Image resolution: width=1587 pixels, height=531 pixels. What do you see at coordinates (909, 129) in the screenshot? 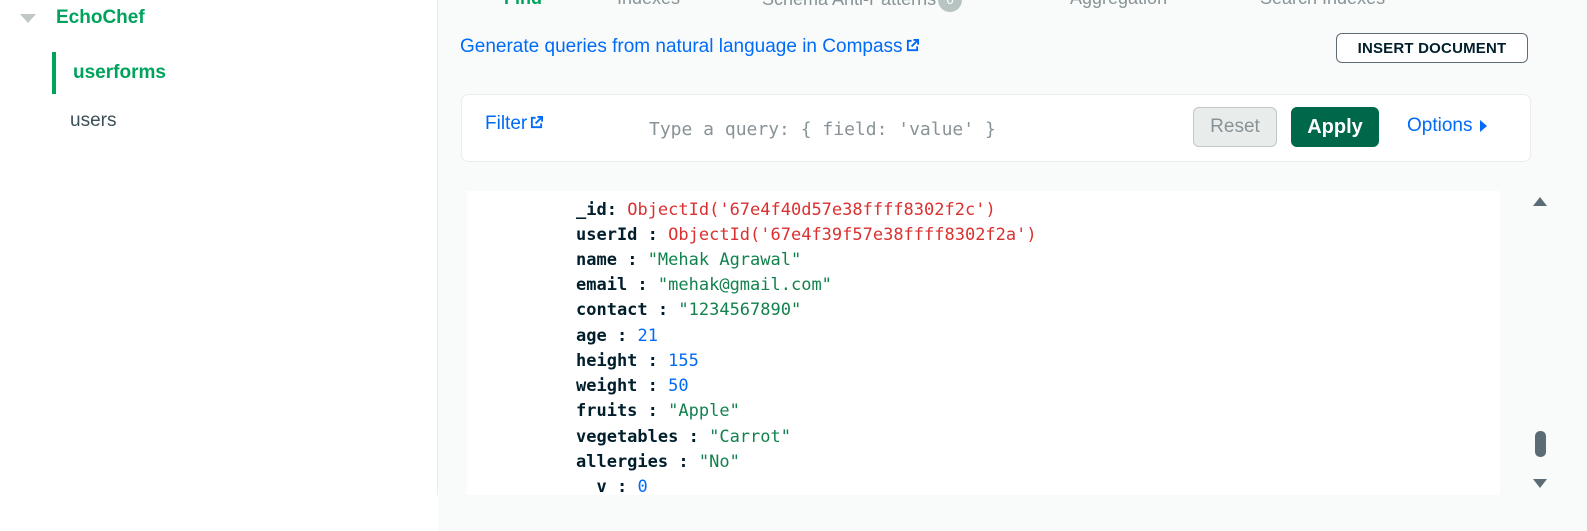
I see `query-input` at bounding box center [909, 129].